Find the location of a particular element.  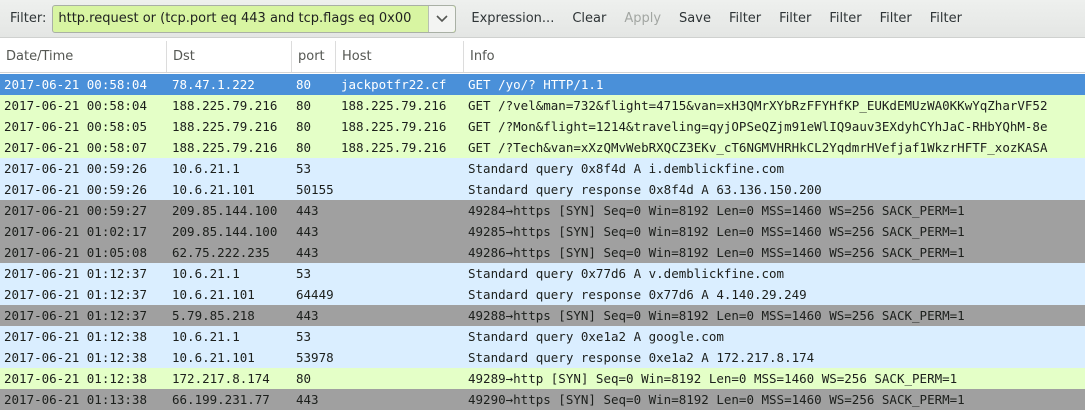

filter-button-4: Filter is located at coordinates (896, 18).